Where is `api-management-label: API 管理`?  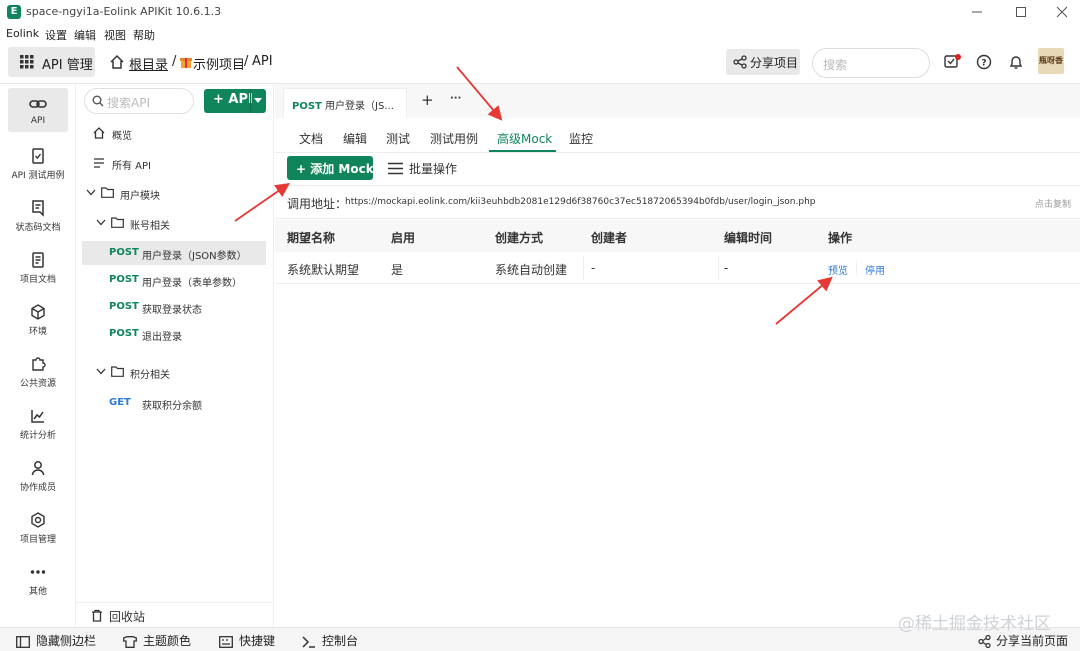 api-management-label: API 管理 is located at coordinates (67, 65).